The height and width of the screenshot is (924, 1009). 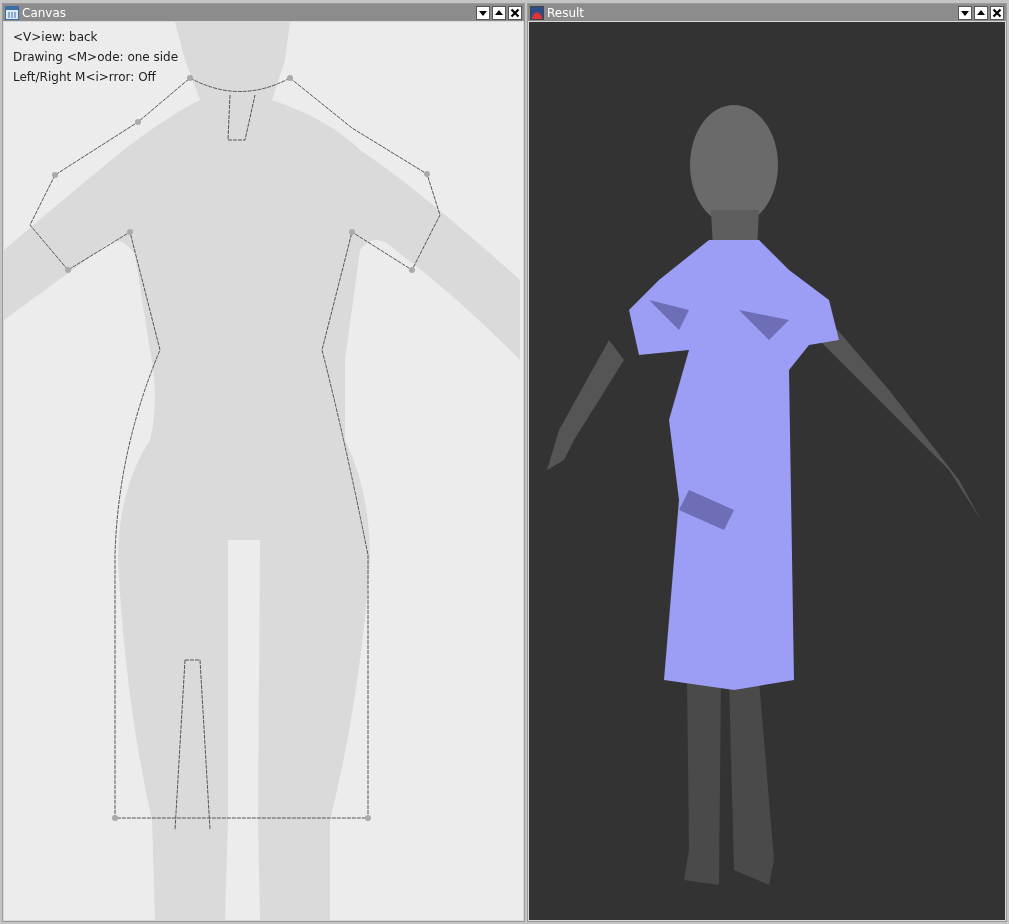 What do you see at coordinates (56, 37) in the screenshot?
I see `status-text: <V>iew: back` at bounding box center [56, 37].